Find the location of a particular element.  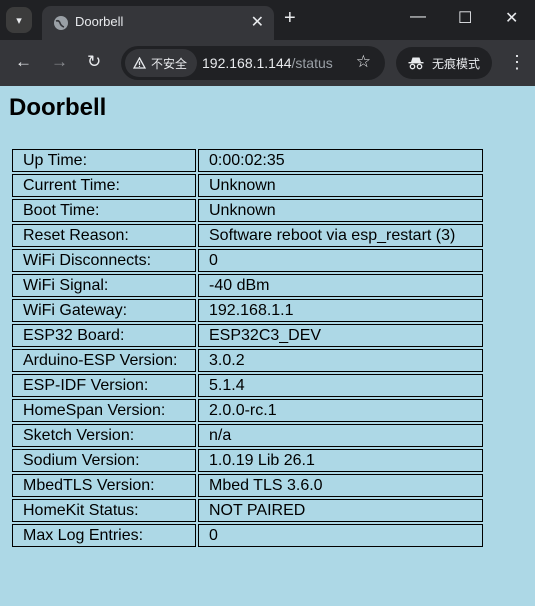

row-label: ESP32 Board: is located at coordinates (104, 335).